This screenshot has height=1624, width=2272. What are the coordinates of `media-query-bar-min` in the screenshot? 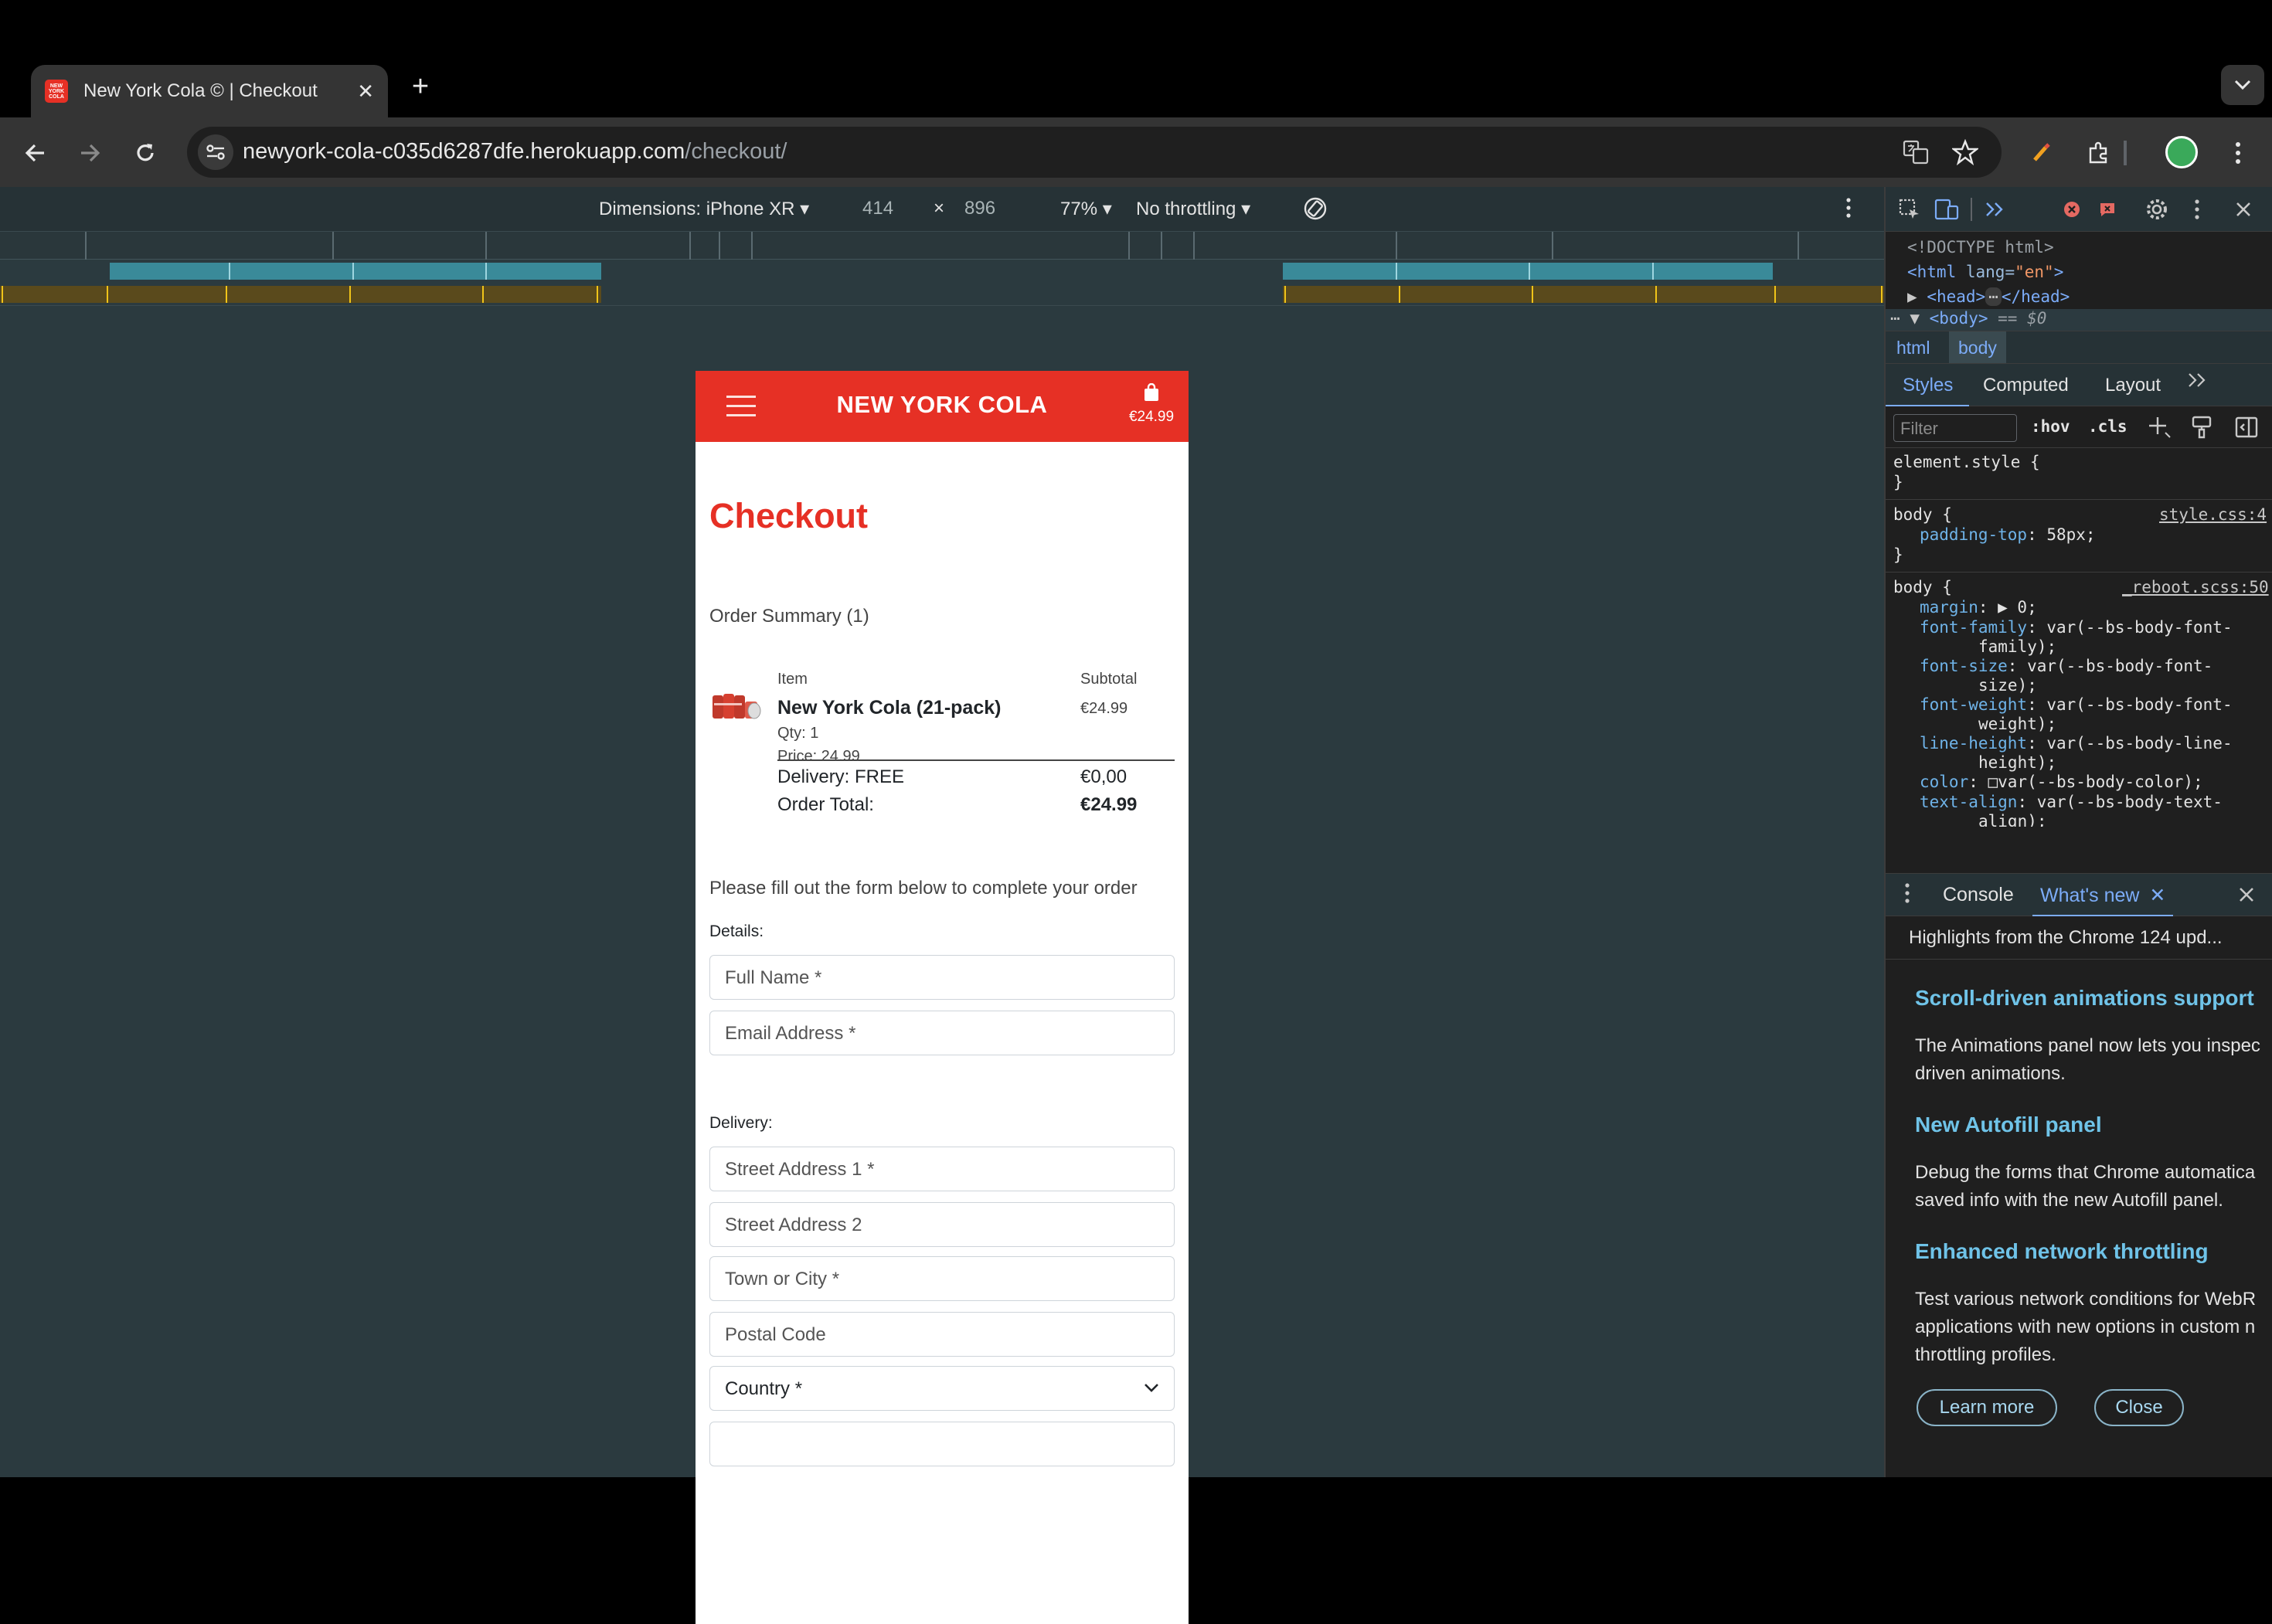 It's located at (942, 294).